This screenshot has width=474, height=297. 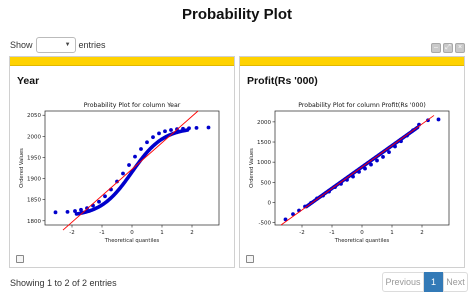 I want to click on y-tick-label: 2050, so click(x=34, y=116).